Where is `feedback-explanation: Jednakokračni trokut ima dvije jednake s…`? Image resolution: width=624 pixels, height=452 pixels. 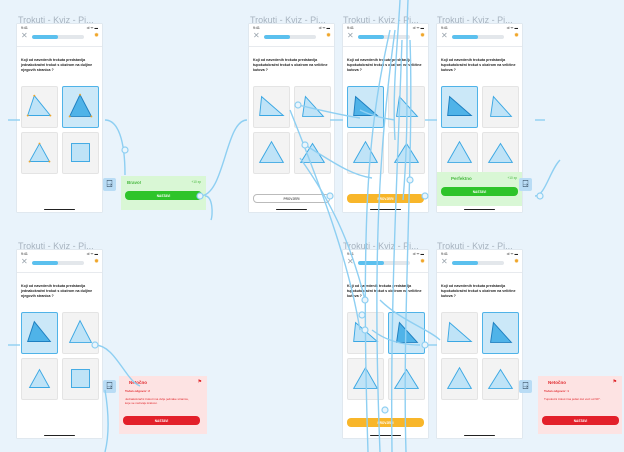
feedback-explanation: Jednakokračni trokut ima dvije jednake s… is located at coordinates (157, 401).